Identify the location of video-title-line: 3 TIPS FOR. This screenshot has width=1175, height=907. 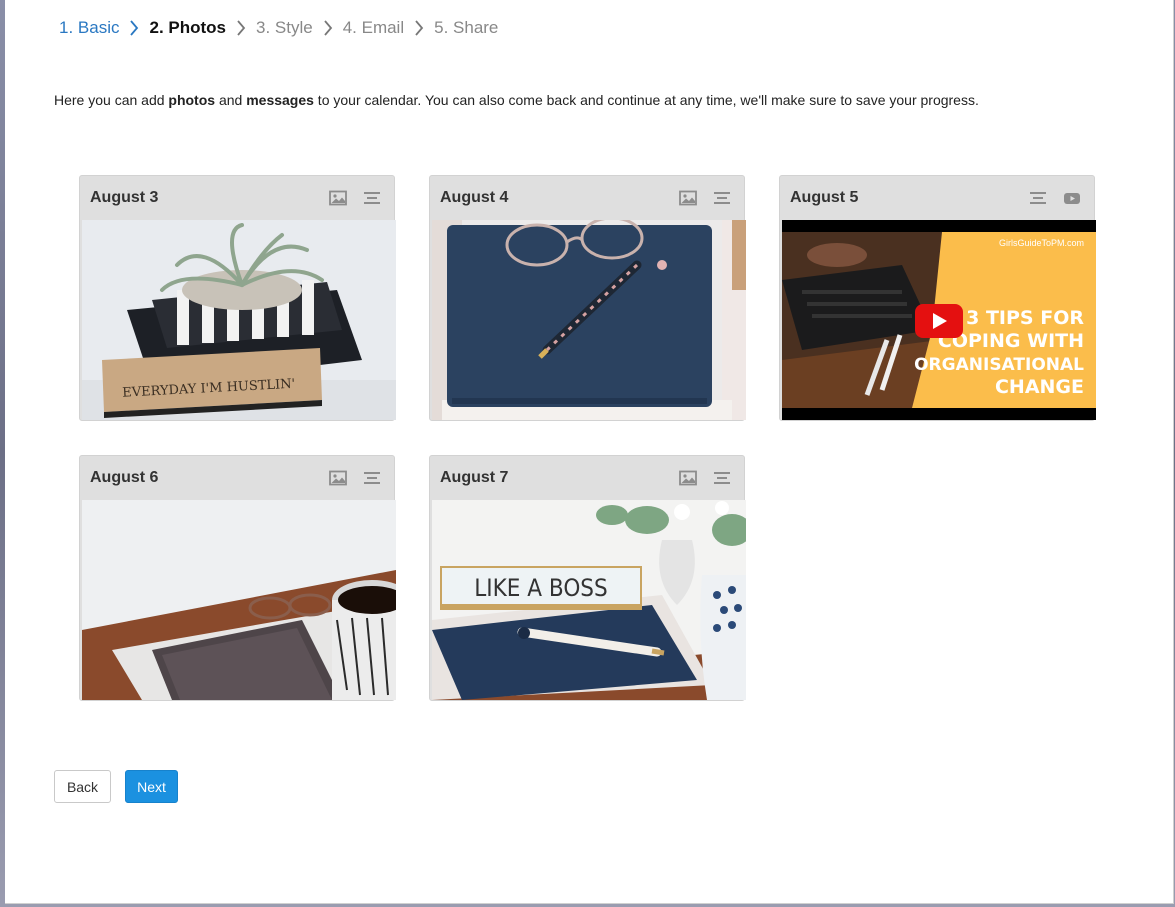
(1025, 318).